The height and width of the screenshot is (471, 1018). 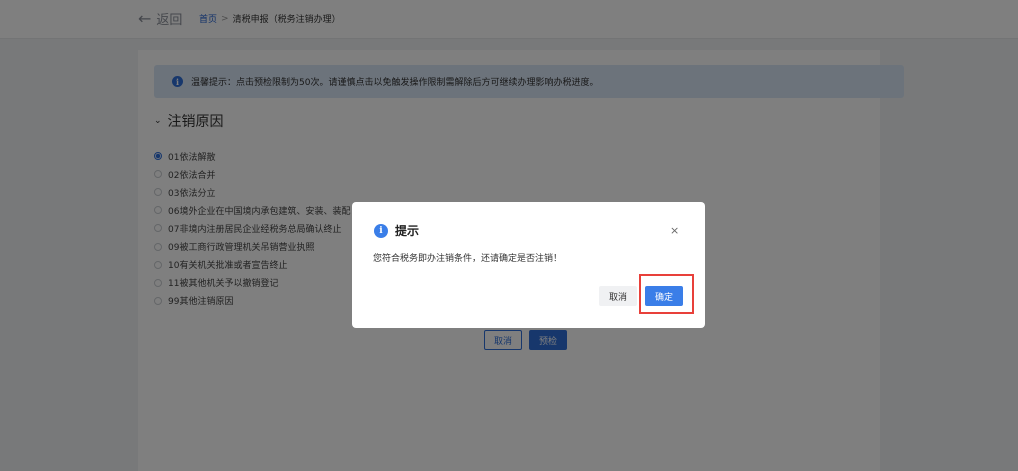 What do you see at coordinates (666, 294) in the screenshot?
I see `highlight-box` at bounding box center [666, 294].